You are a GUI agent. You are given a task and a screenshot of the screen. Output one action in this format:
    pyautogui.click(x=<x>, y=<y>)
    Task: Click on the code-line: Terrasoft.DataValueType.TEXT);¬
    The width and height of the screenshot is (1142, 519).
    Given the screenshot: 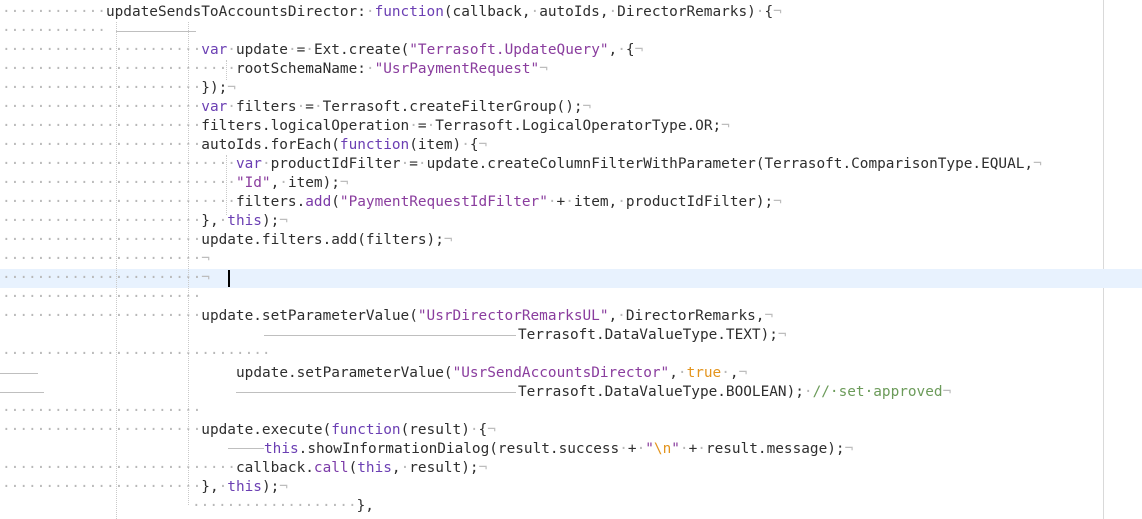 What is the action you would take?
    pyautogui.click(x=571, y=335)
    